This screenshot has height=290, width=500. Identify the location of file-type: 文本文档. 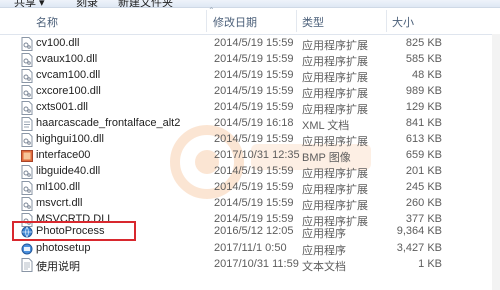
(324, 267).